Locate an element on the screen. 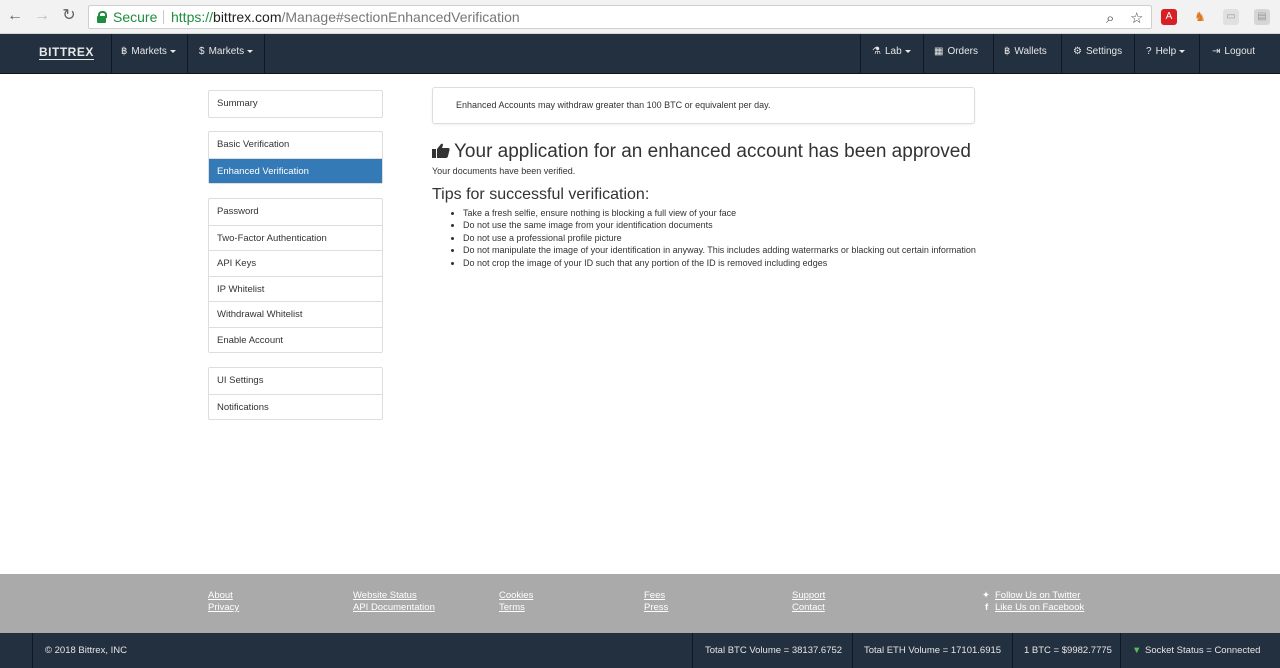  nav-usd-markets: $ Markets is located at coordinates (226, 54).